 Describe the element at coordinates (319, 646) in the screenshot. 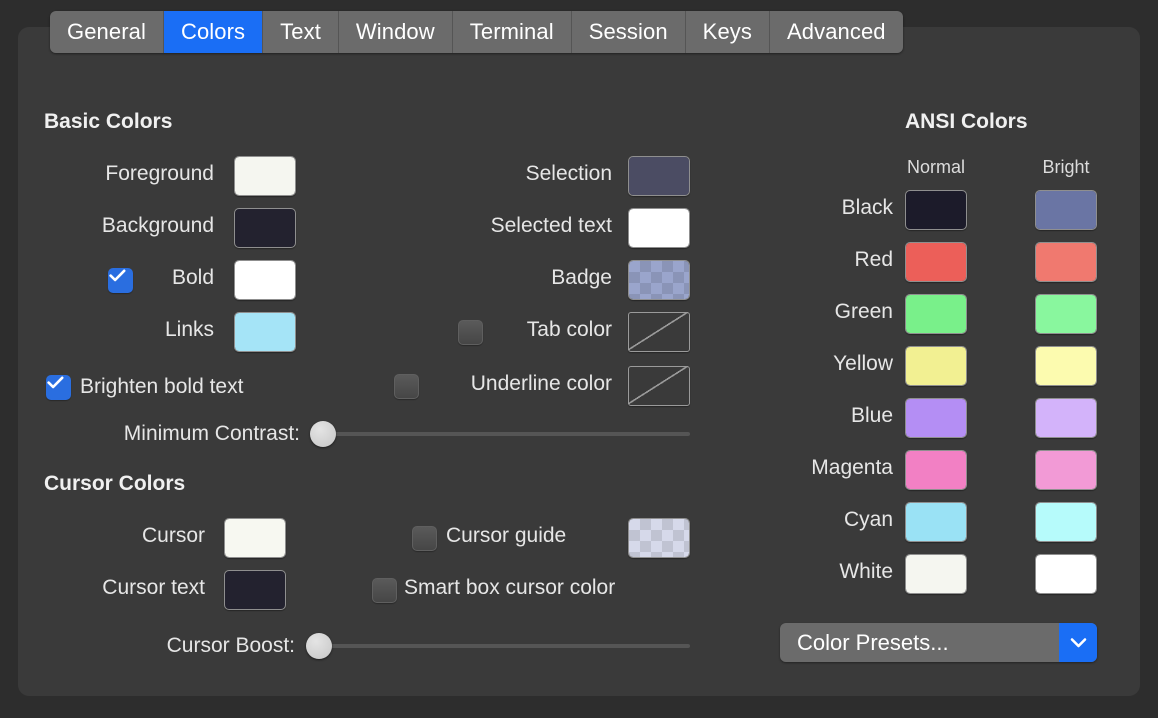

I see `cursor-boost-slider-knob` at that location.